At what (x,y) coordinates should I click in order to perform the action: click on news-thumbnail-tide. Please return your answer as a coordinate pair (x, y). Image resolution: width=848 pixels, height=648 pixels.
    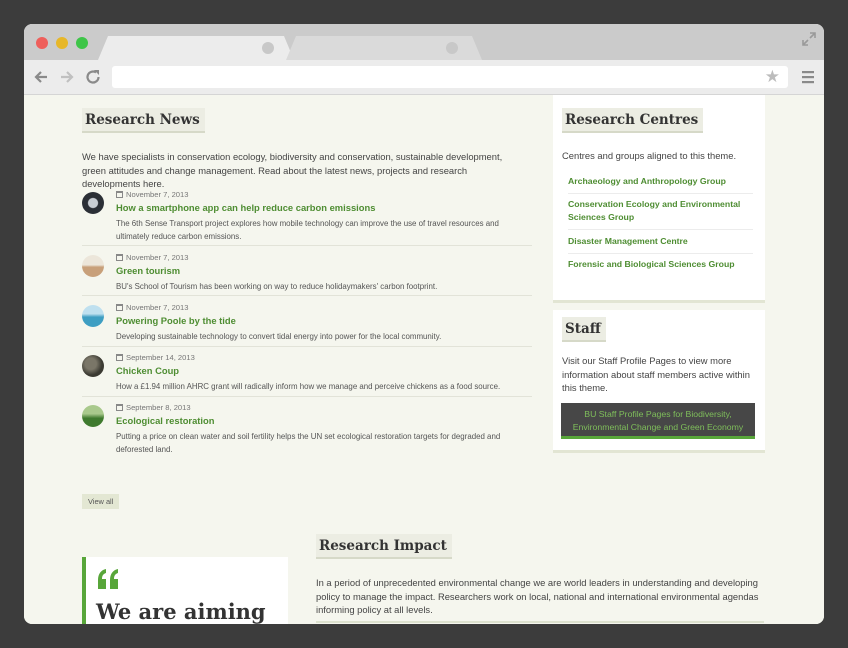
    Looking at the image, I should click on (93, 316).